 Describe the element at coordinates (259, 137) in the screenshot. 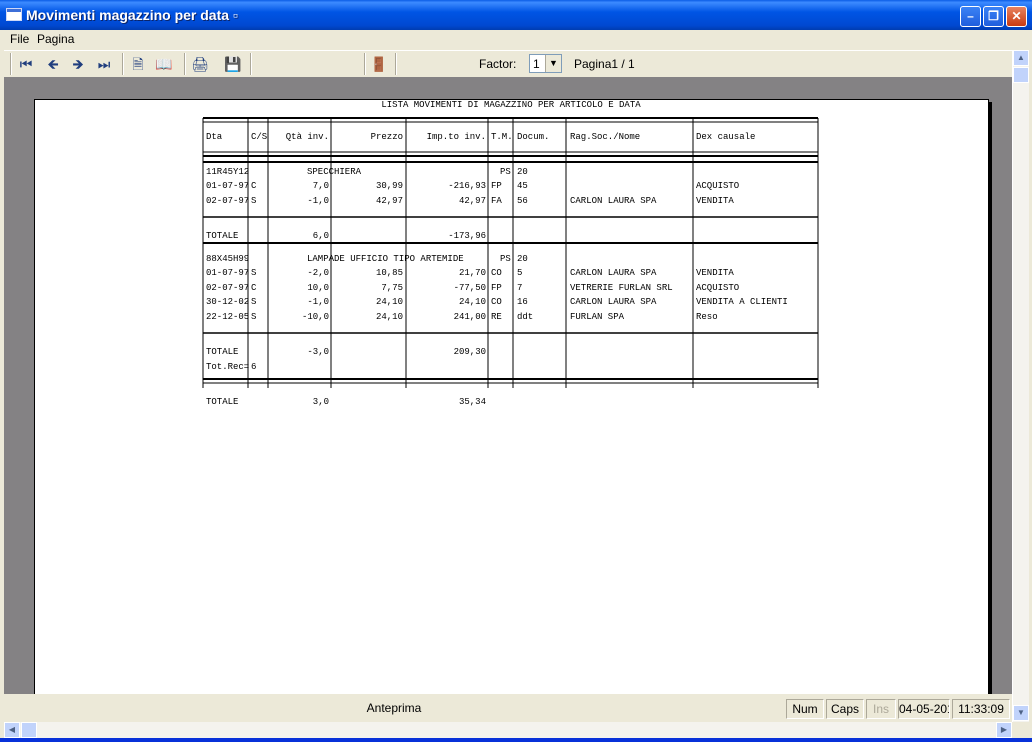

I see `column-header-cs: C/S` at that location.